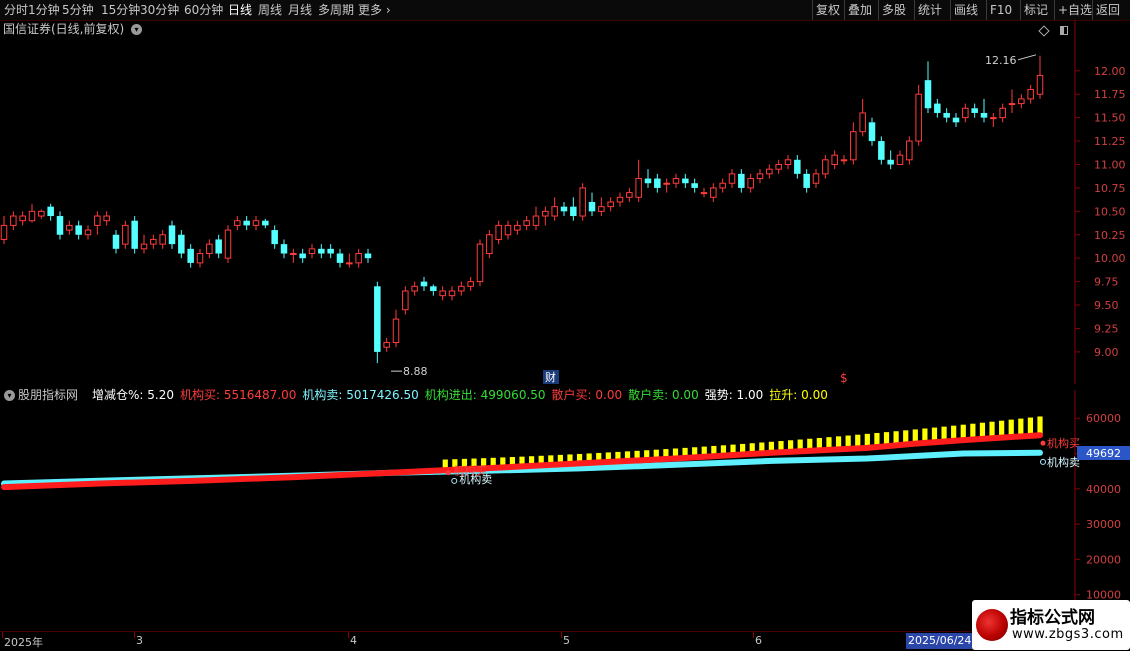  What do you see at coordinates (1063, 462) in the screenshot?
I see `sell-end-label: 机构卖` at bounding box center [1063, 462].